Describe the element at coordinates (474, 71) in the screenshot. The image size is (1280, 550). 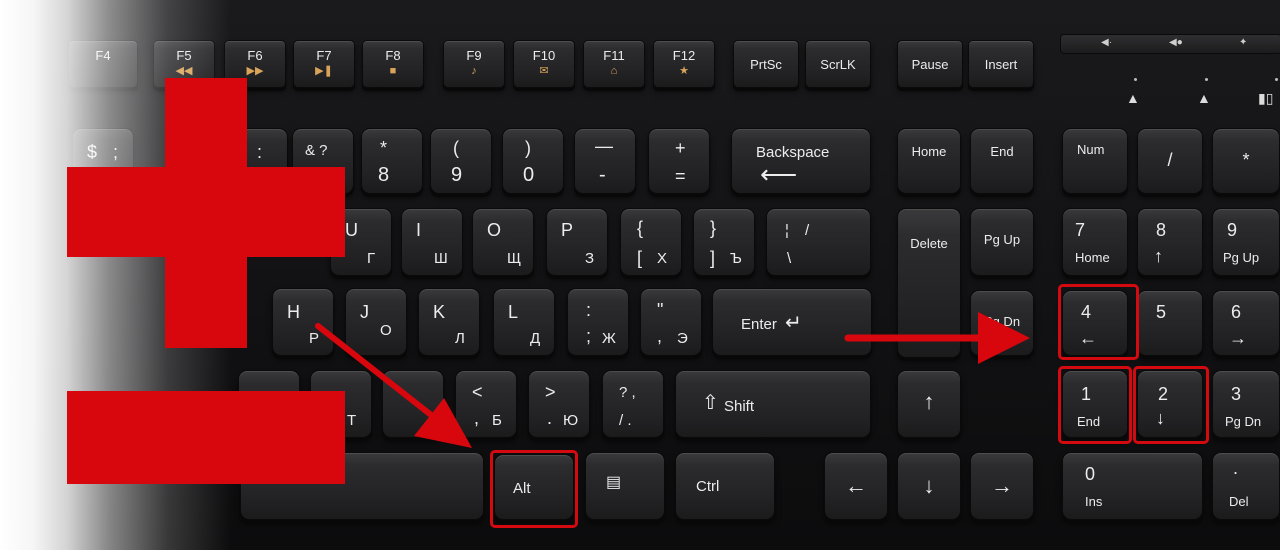
I see `music-note-icon: ♪` at that location.